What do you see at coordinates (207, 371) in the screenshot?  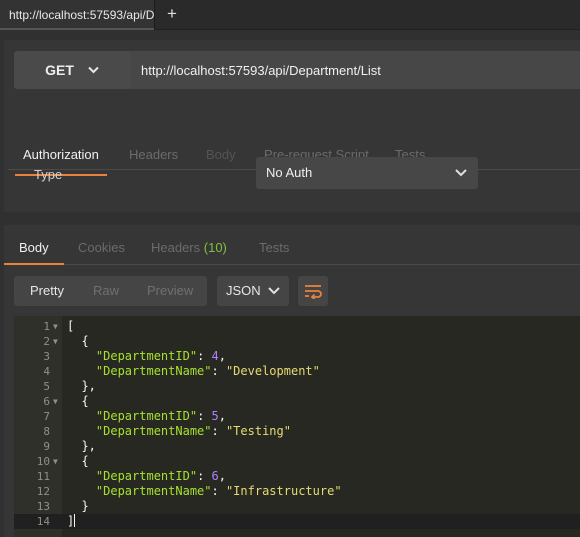 I see `code-text: "DepartmentName": "Development"` at bounding box center [207, 371].